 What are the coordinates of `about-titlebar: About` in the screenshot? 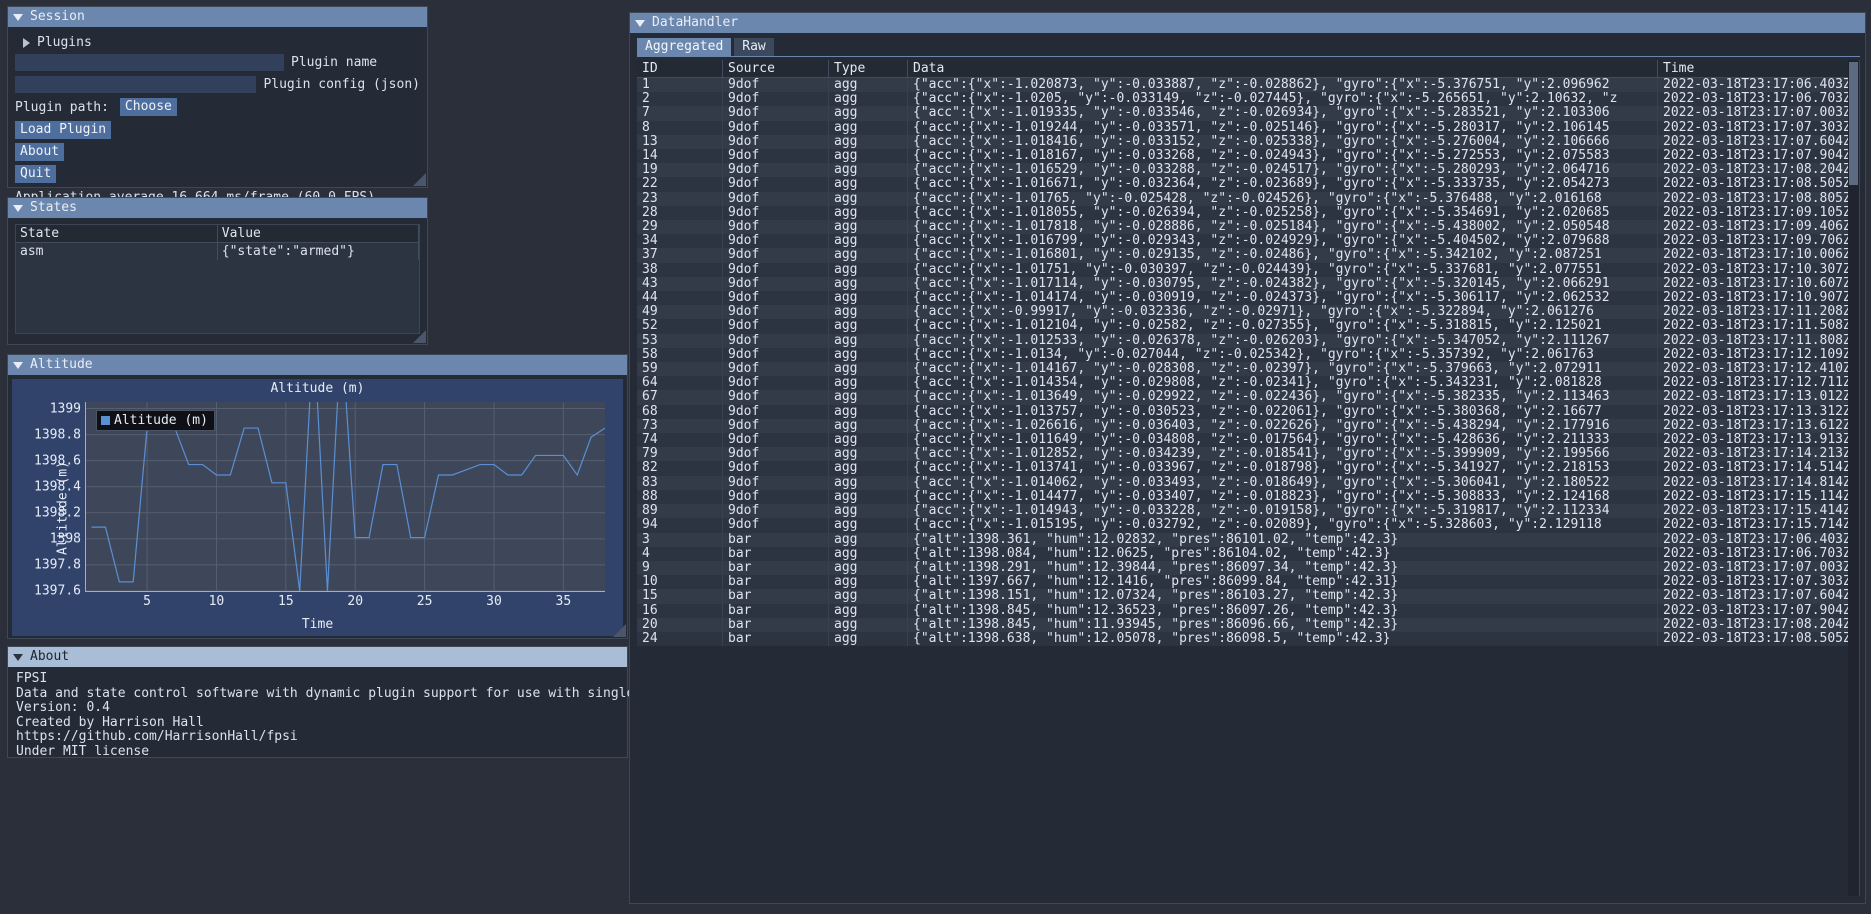 It's located at (317, 657).